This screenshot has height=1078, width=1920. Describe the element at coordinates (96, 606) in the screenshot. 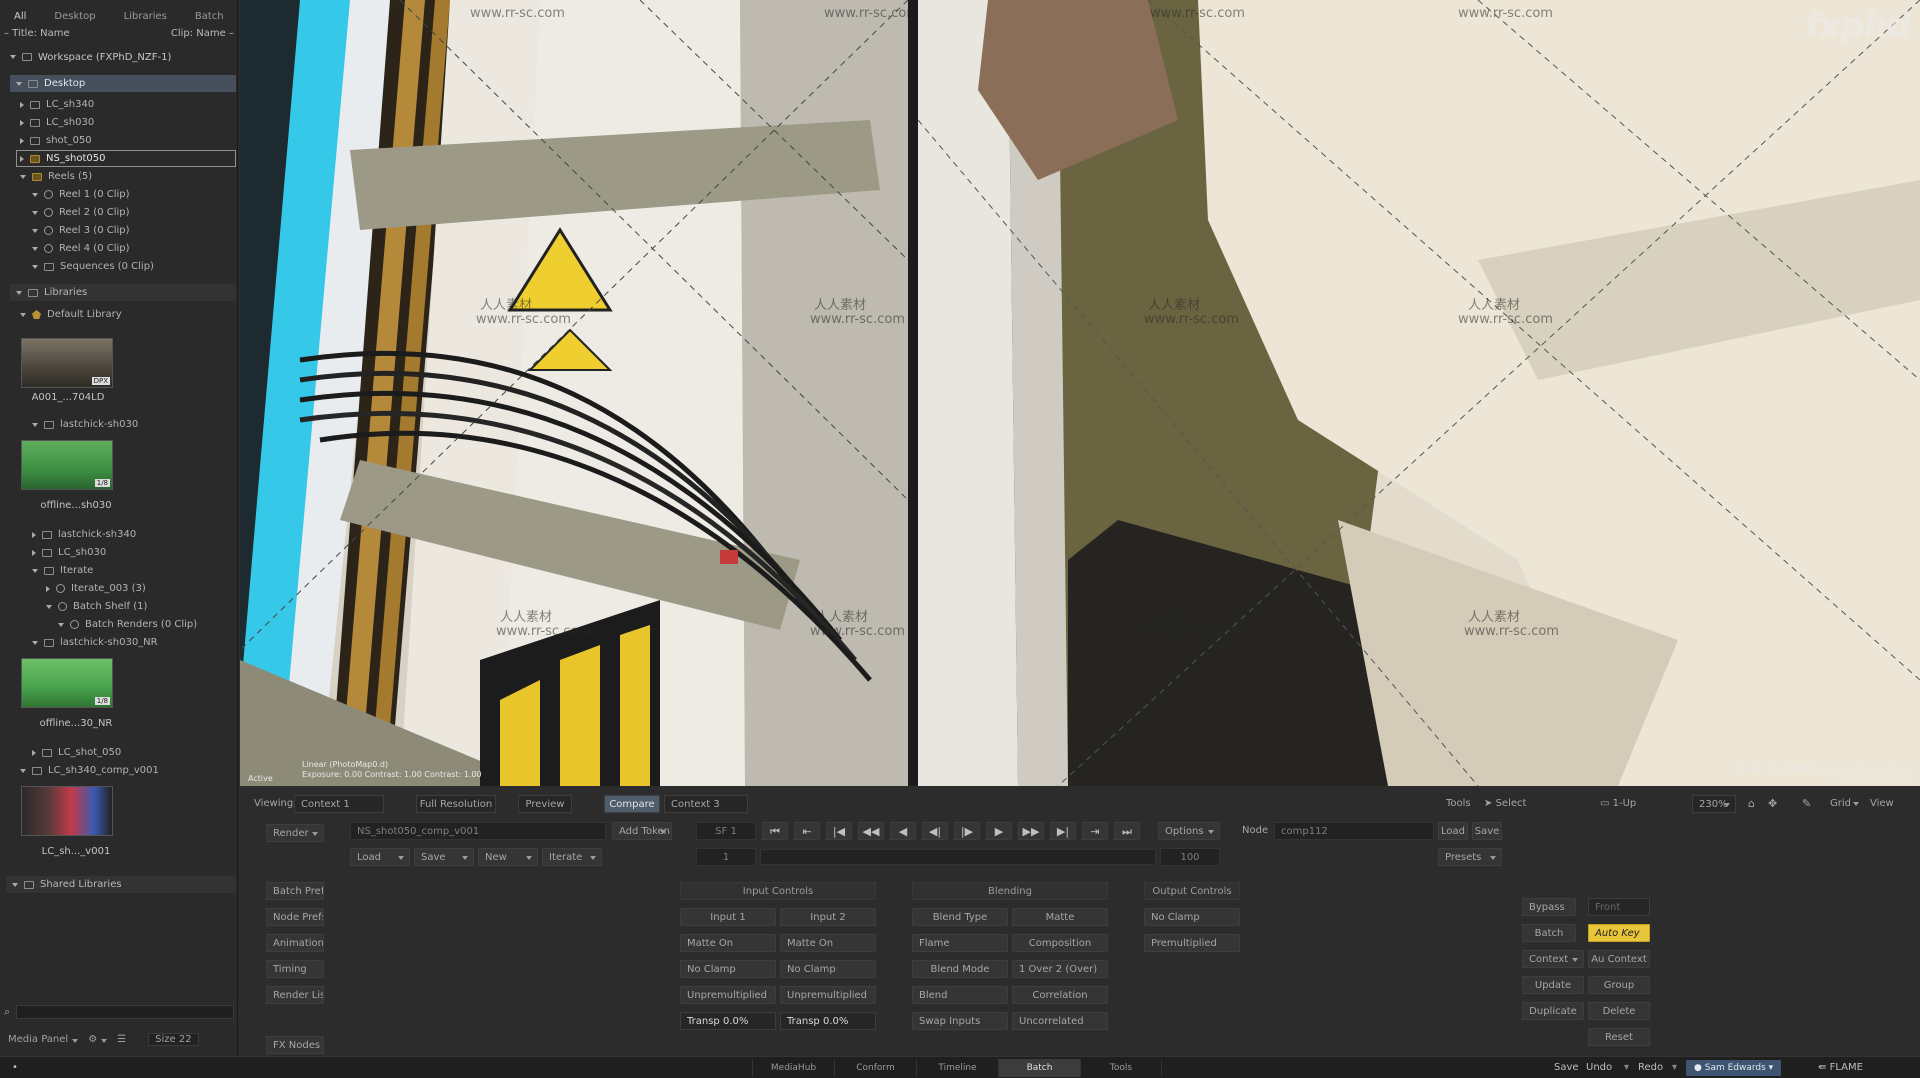

I see `tree-batch-shelf: Batch Shelf (1)` at that location.